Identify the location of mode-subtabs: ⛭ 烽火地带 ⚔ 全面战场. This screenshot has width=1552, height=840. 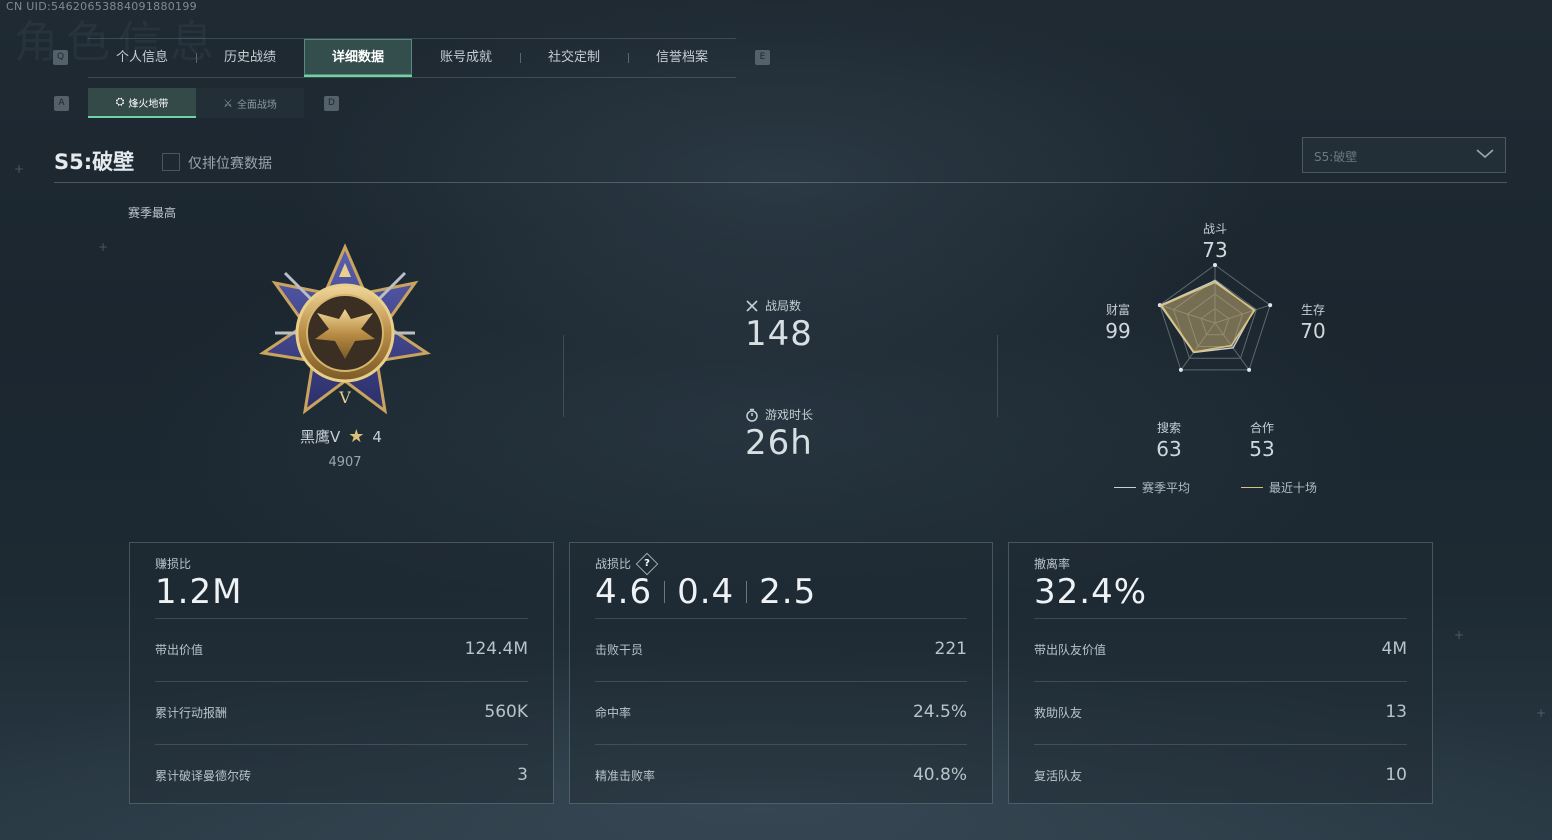
(196, 103).